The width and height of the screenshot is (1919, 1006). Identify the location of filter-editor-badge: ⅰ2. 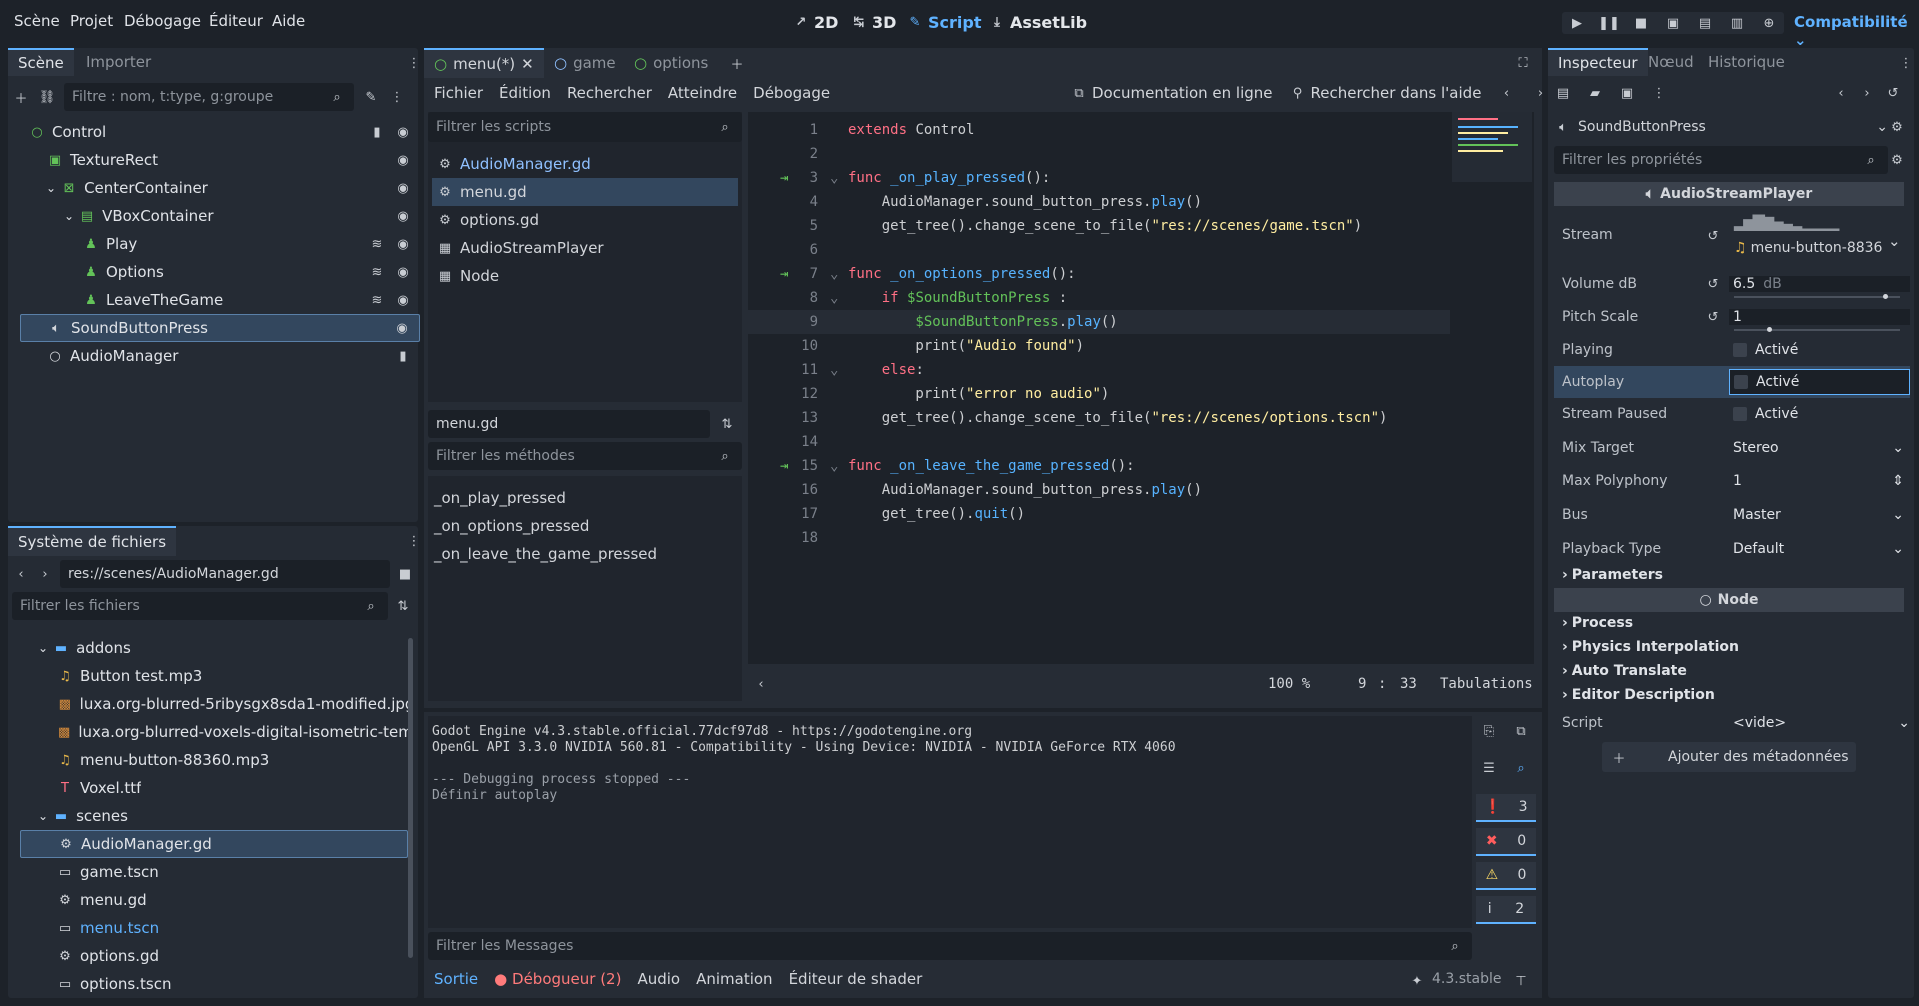
(1506, 910).